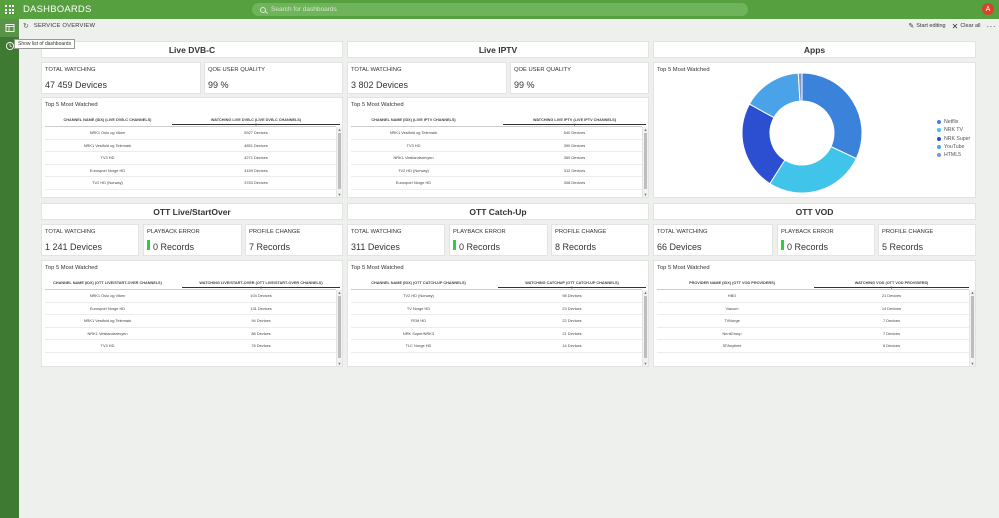  I want to click on column-header-watching: WATCHING LIVE IPTV (LIVE IPTV CHANNELS) ▼, so click(574, 121).